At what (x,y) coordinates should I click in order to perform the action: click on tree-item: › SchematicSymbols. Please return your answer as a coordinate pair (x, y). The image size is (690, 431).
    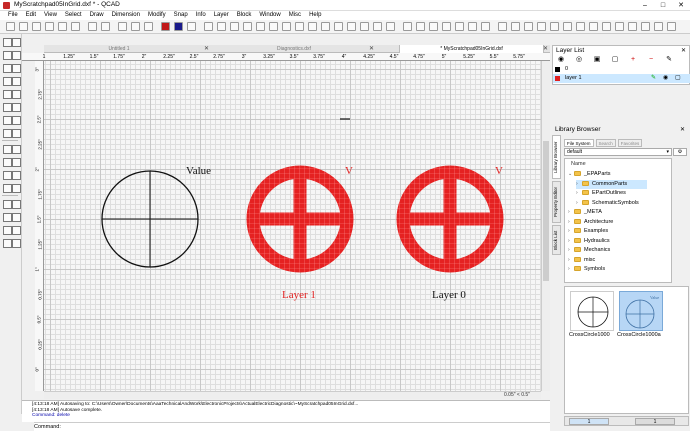
    Looking at the image, I should click on (607, 203).